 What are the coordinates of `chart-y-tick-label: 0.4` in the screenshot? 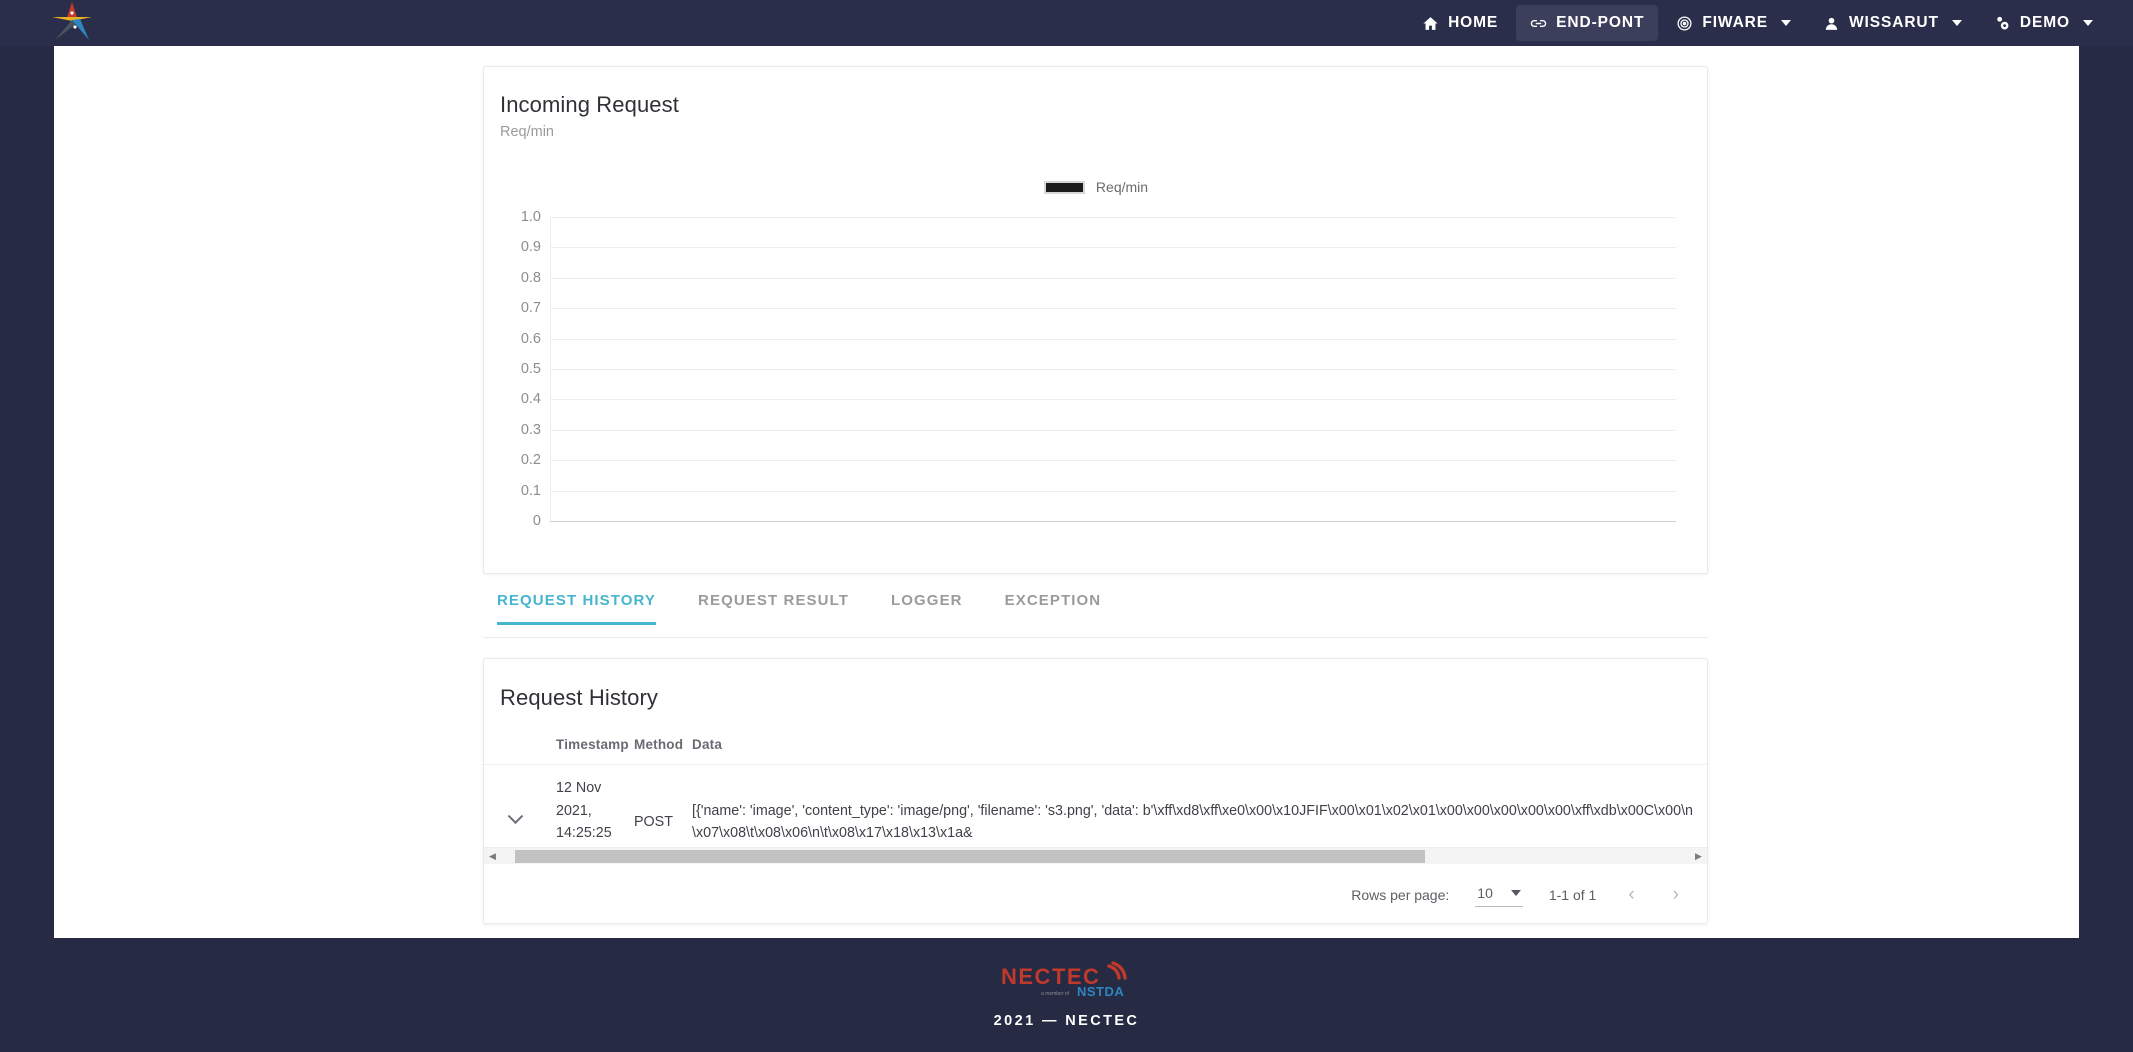 It's located at (530, 399).